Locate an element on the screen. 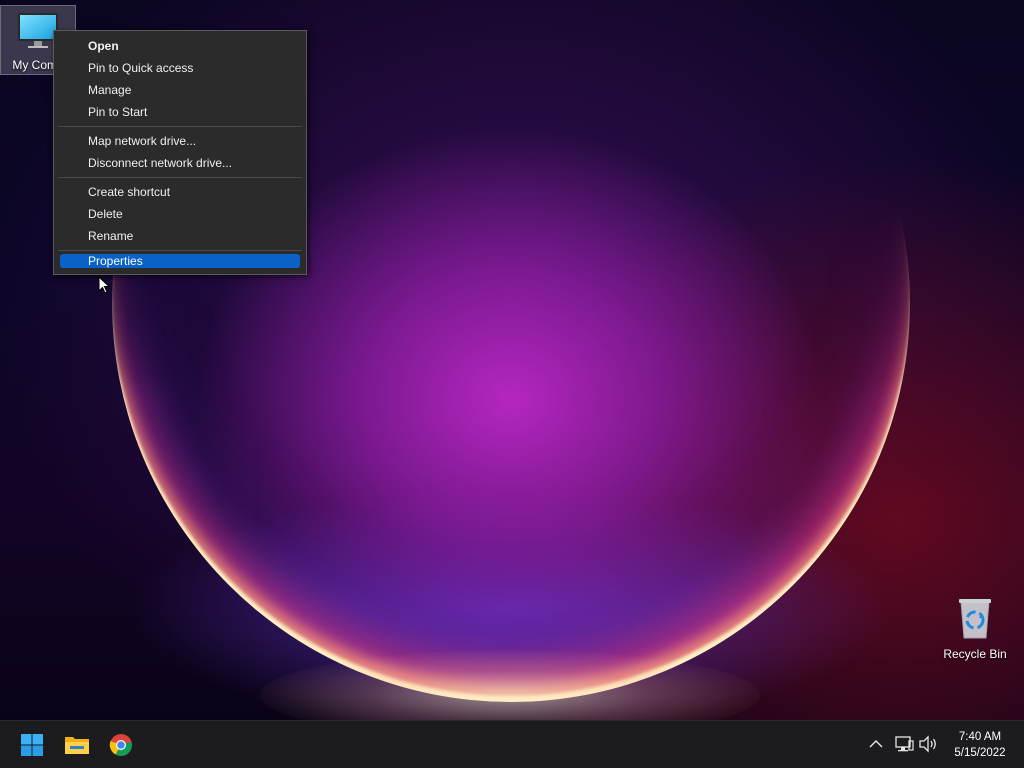 The width and height of the screenshot is (1024, 768). windows-start-icon is located at coordinates (32, 745).